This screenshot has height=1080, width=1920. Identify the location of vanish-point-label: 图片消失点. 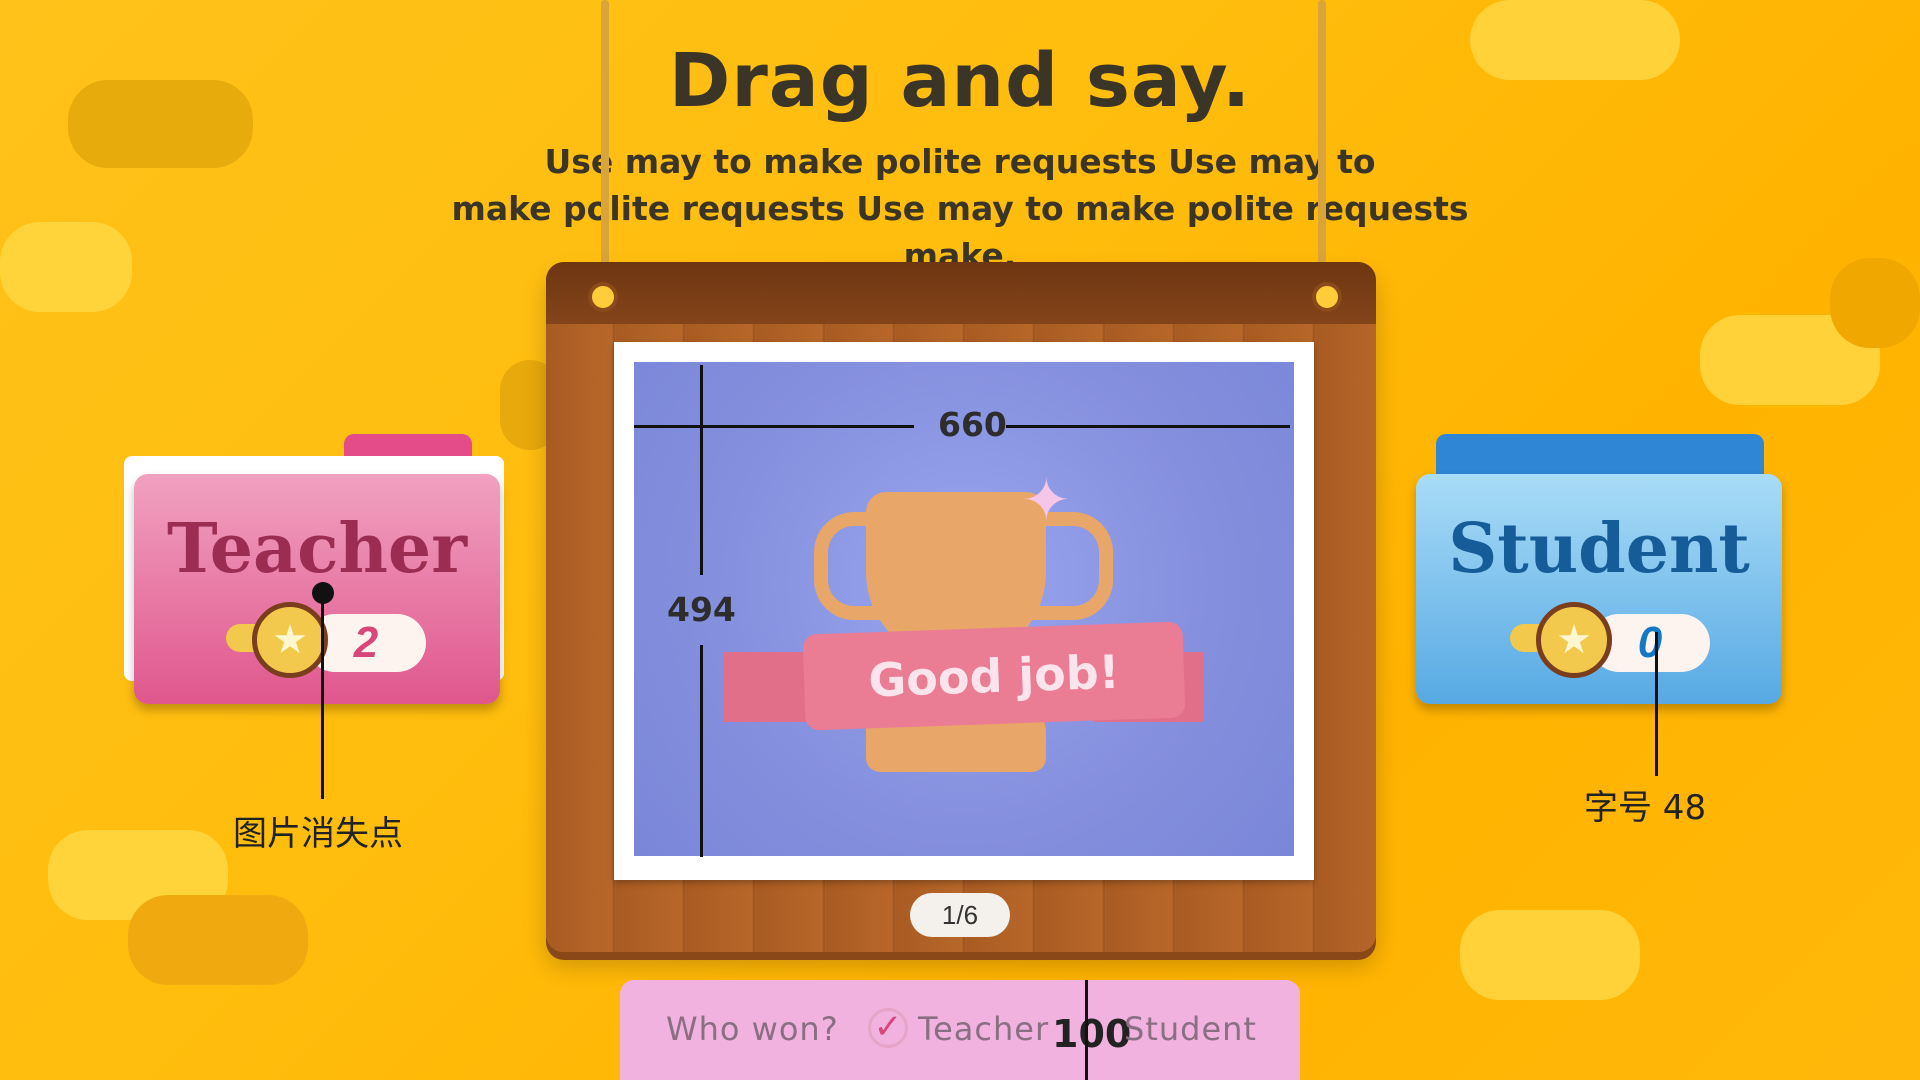
(318, 834).